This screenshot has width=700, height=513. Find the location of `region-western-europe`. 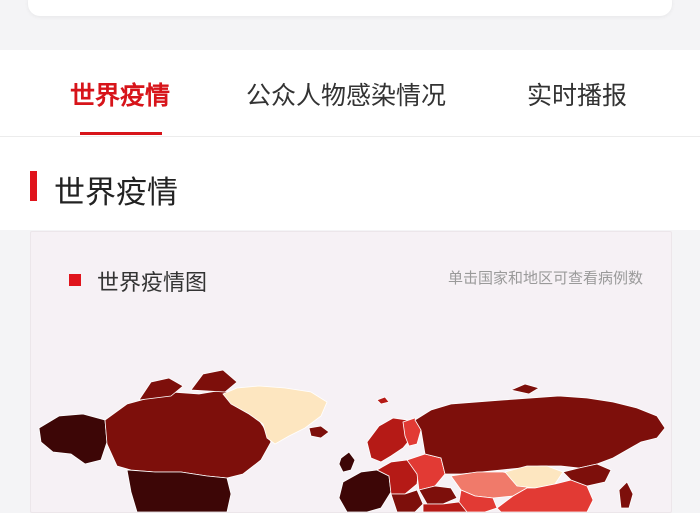

region-western-europe is located at coordinates (365, 490).